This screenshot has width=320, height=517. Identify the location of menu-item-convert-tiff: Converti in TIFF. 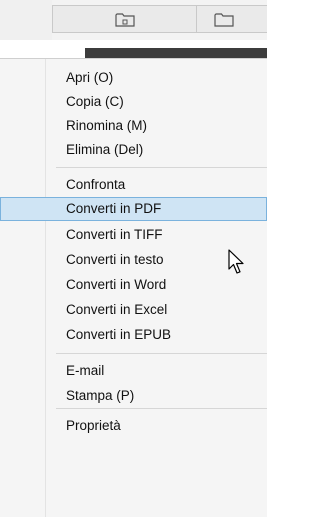
(133, 235).